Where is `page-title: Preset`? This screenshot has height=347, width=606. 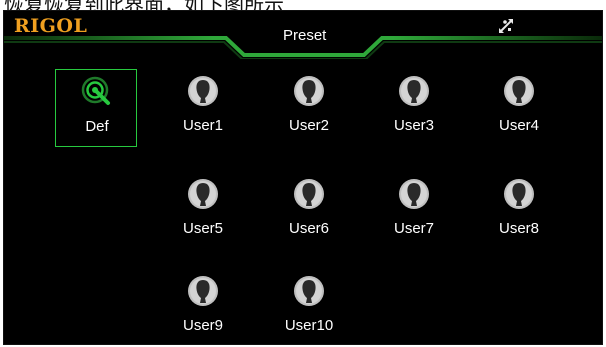
page-title: Preset is located at coordinates (305, 35).